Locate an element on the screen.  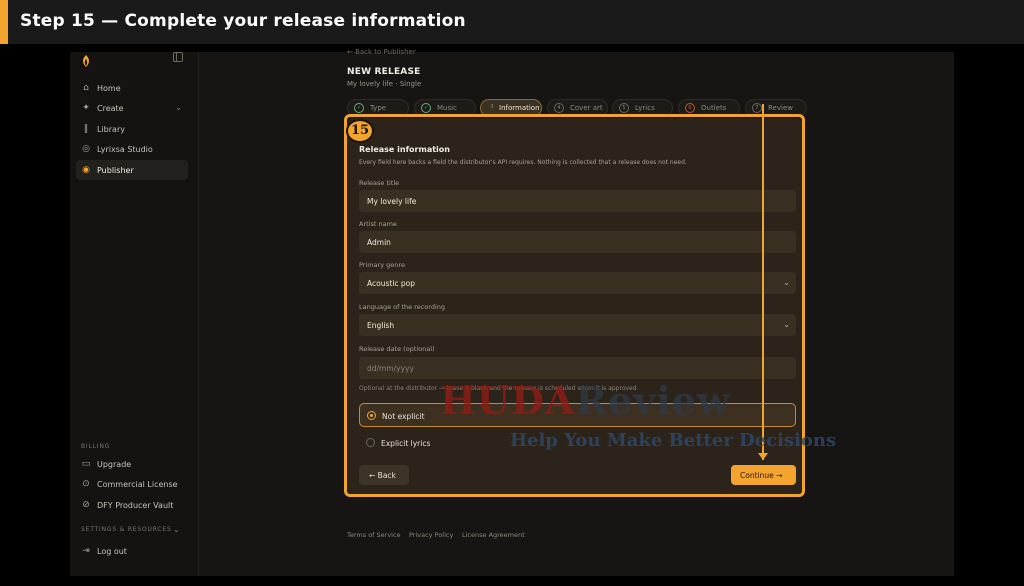
step-label: Information is located at coordinates (519, 108).